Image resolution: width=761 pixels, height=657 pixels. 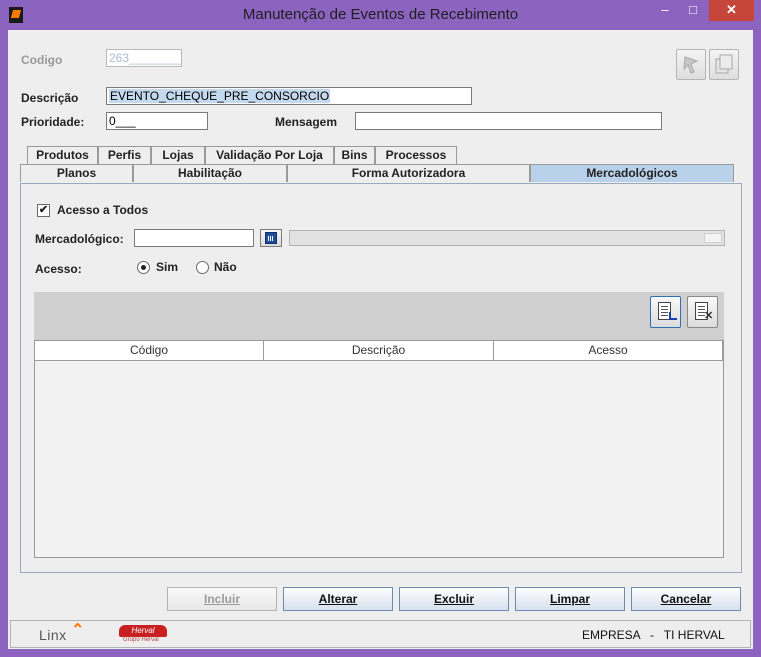 I want to click on copy-icon, so click(x=724, y=64).